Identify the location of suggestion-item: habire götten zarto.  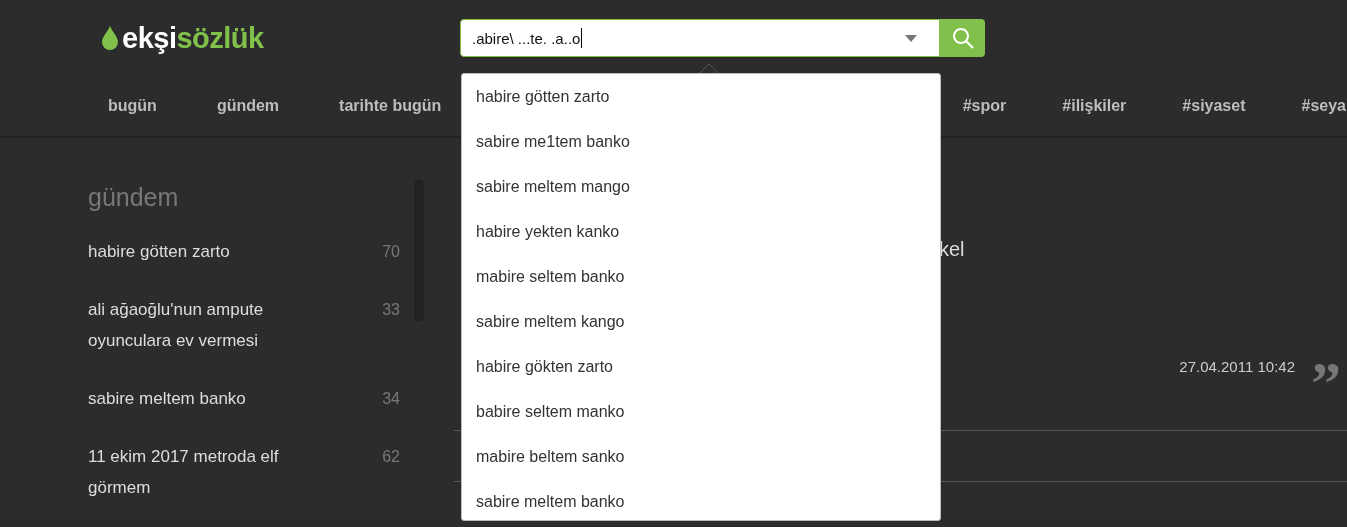
(701, 104).